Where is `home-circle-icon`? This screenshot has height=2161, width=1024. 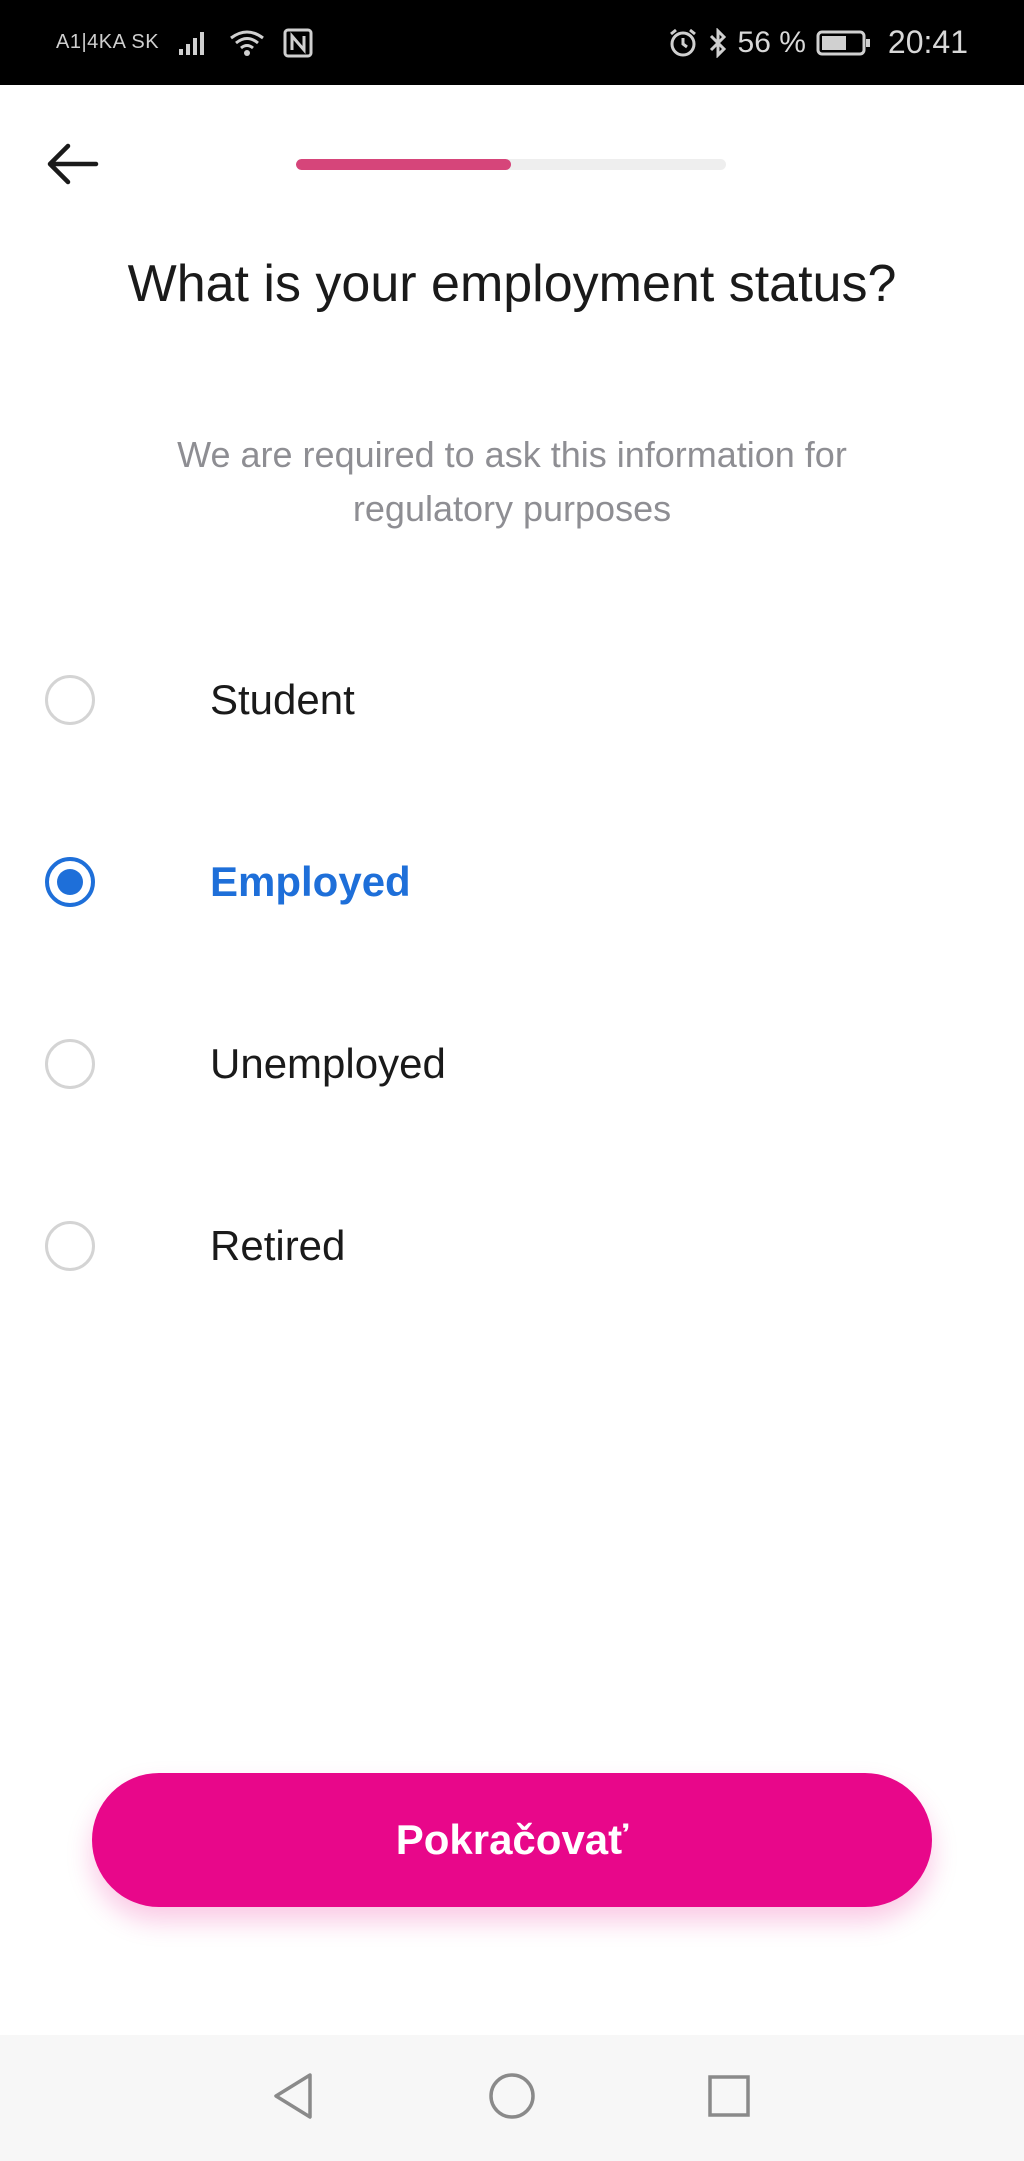
home-circle-icon is located at coordinates (512, 2098).